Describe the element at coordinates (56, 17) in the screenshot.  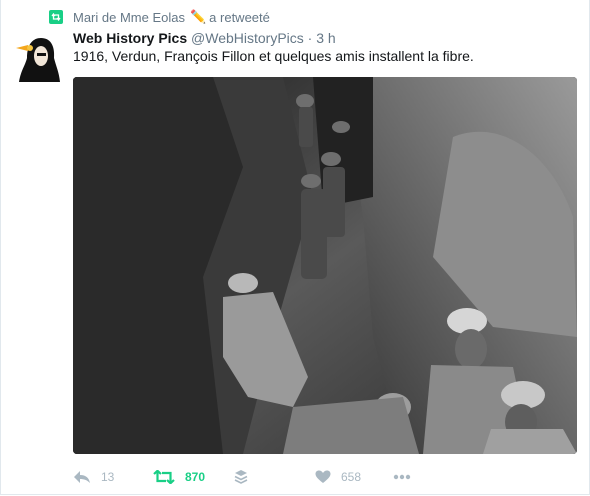
I see `retweet-icon` at that location.